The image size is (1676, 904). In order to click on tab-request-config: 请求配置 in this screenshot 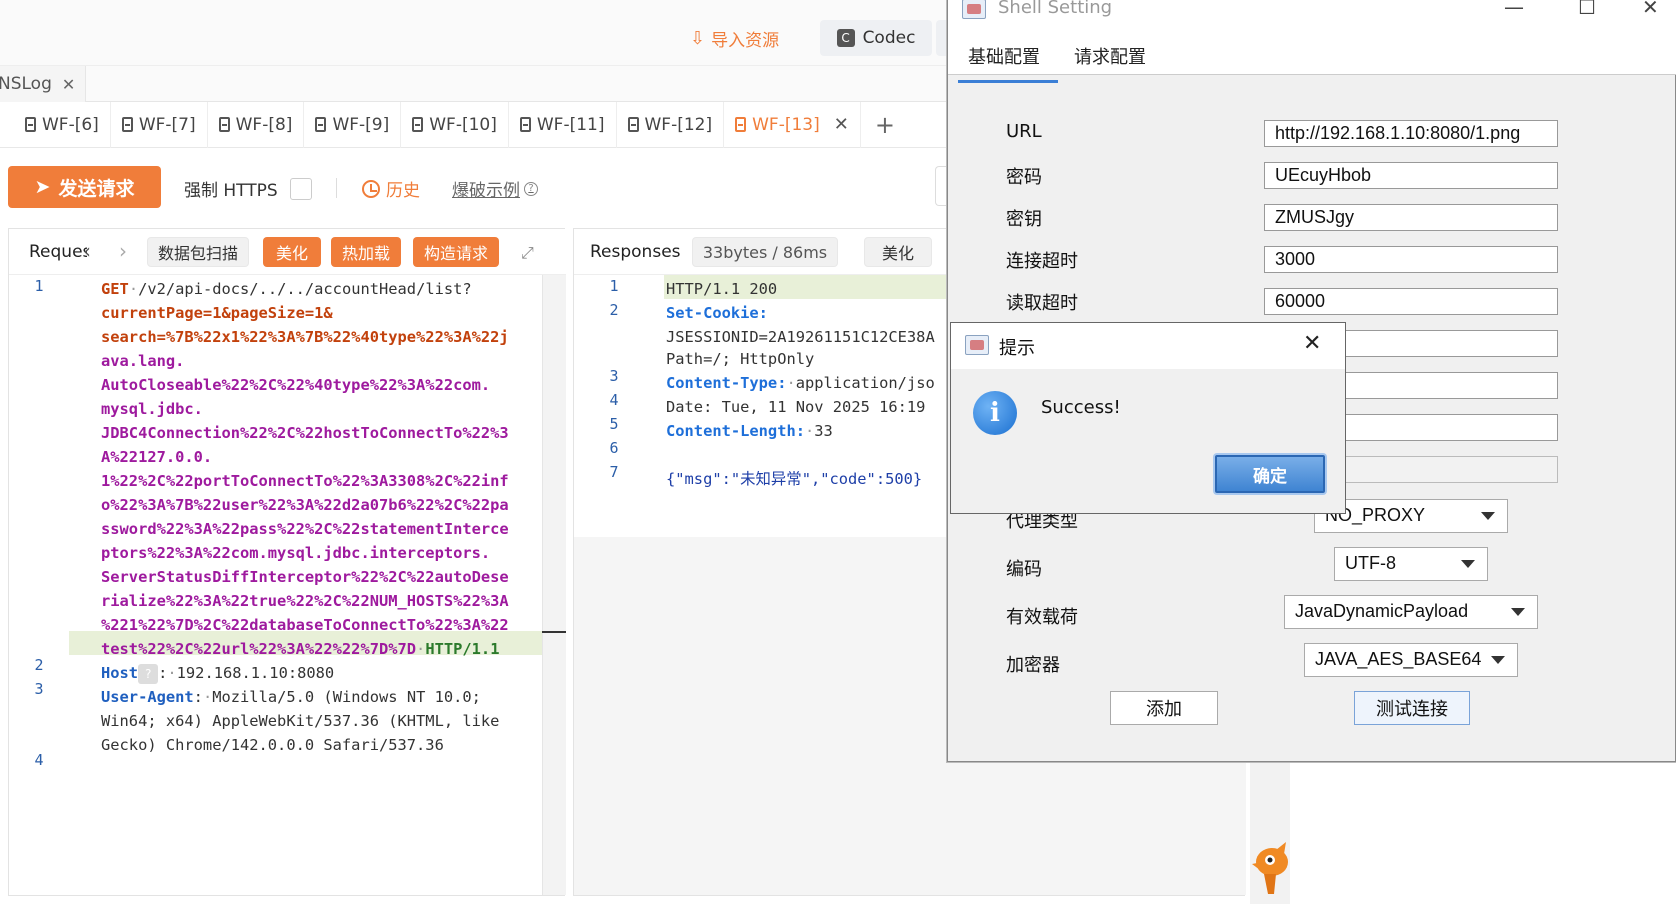, I will do `click(1110, 56)`.